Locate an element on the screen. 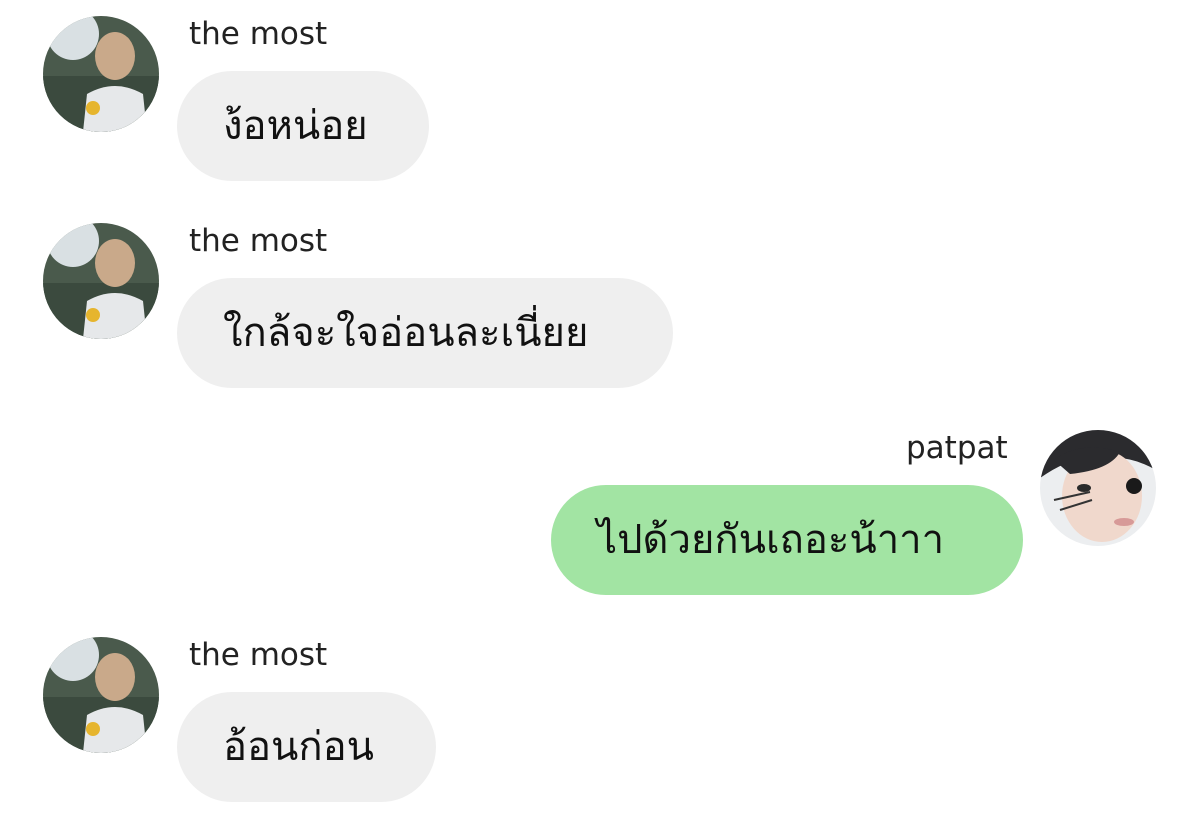 This screenshot has height=835, width=1199. message-bubble: อ้อนก่อน is located at coordinates (306, 747).